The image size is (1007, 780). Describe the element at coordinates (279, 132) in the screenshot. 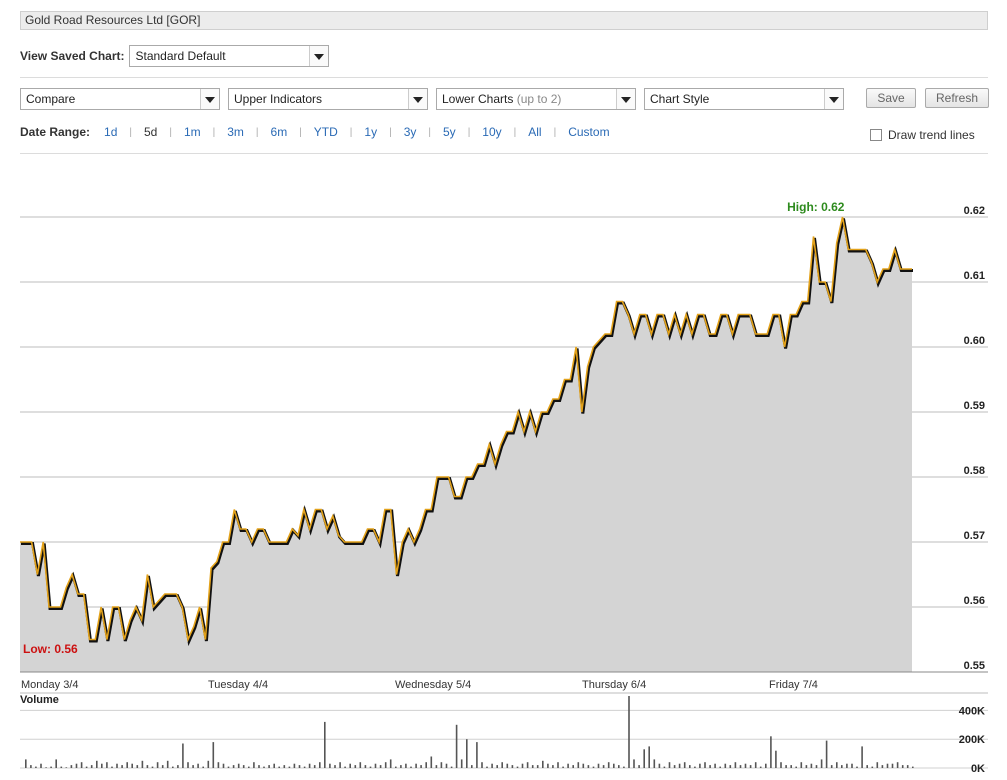

I see `range-option-6m: 6m` at that location.